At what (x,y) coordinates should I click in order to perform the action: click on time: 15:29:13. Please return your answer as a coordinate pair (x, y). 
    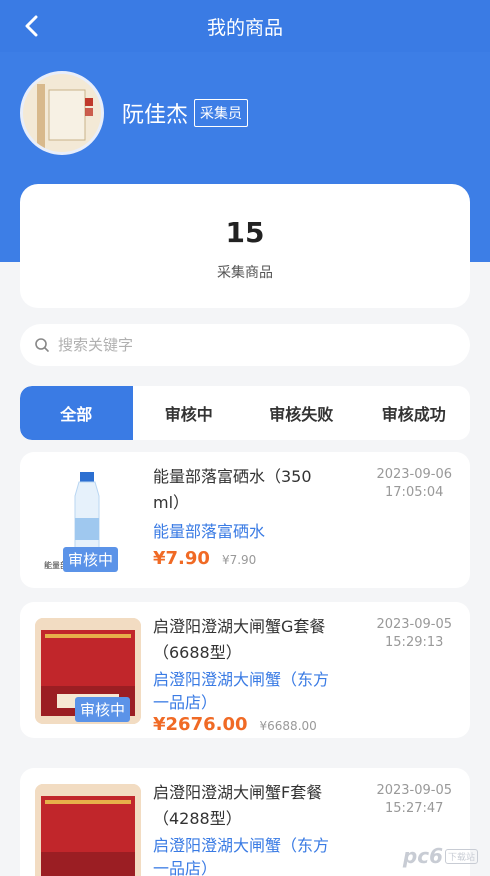
    Looking at the image, I should click on (414, 642).